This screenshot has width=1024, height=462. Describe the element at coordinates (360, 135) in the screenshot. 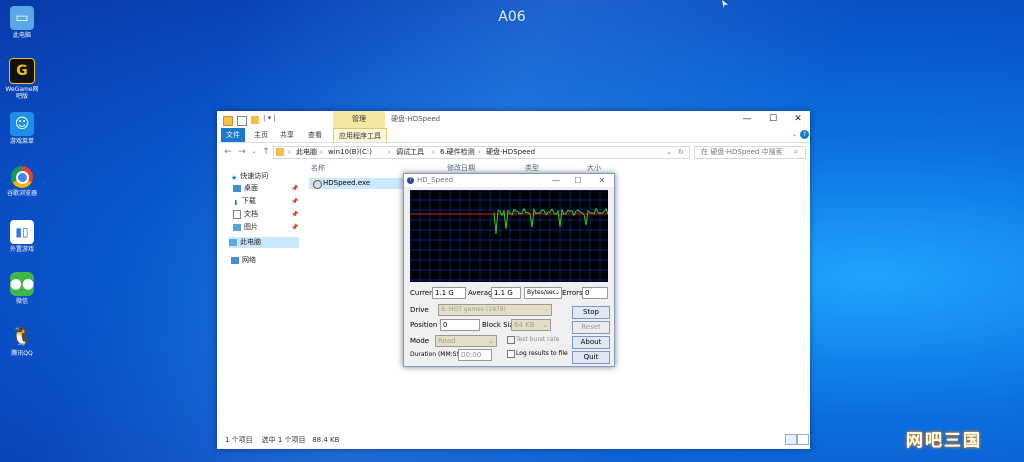

I see `tab-app-tools: 应用程序工具` at that location.